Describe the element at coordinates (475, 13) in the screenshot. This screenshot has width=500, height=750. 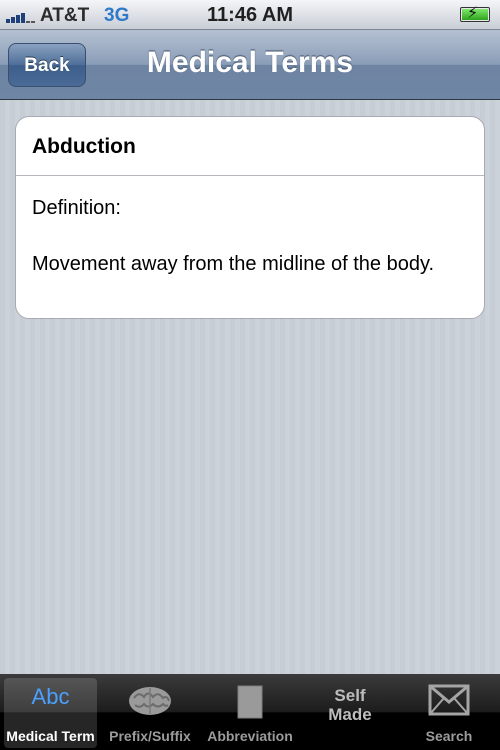
I see `battery-icon: ⚡` at that location.